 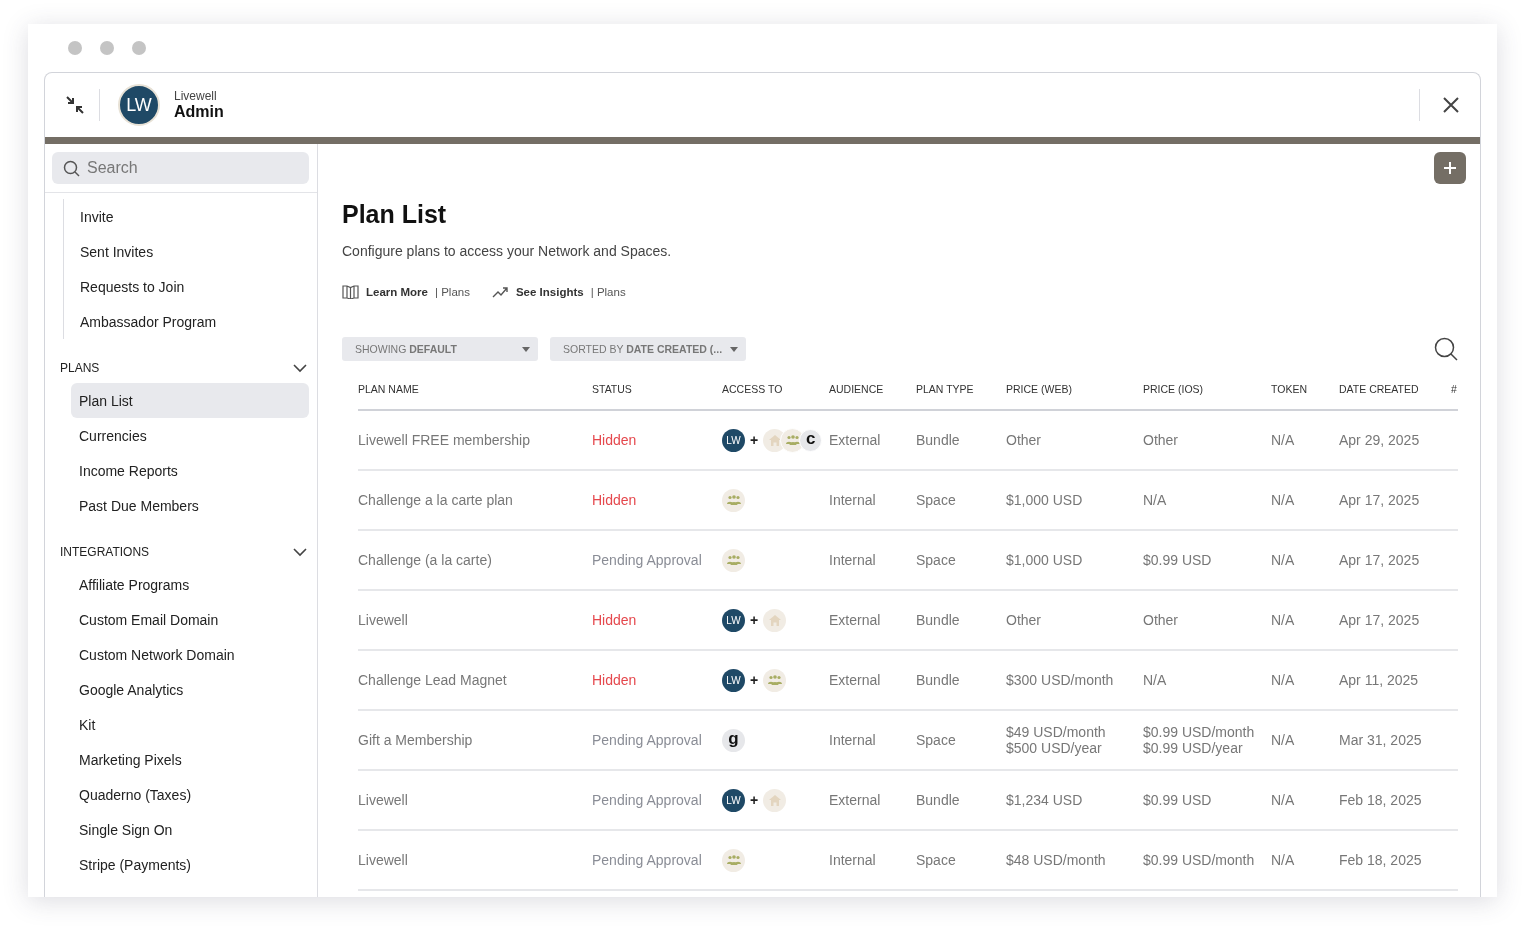 What do you see at coordinates (388, 389) in the screenshot?
I see `column-header: PLAN NAME` at bounding box center [388, 389].